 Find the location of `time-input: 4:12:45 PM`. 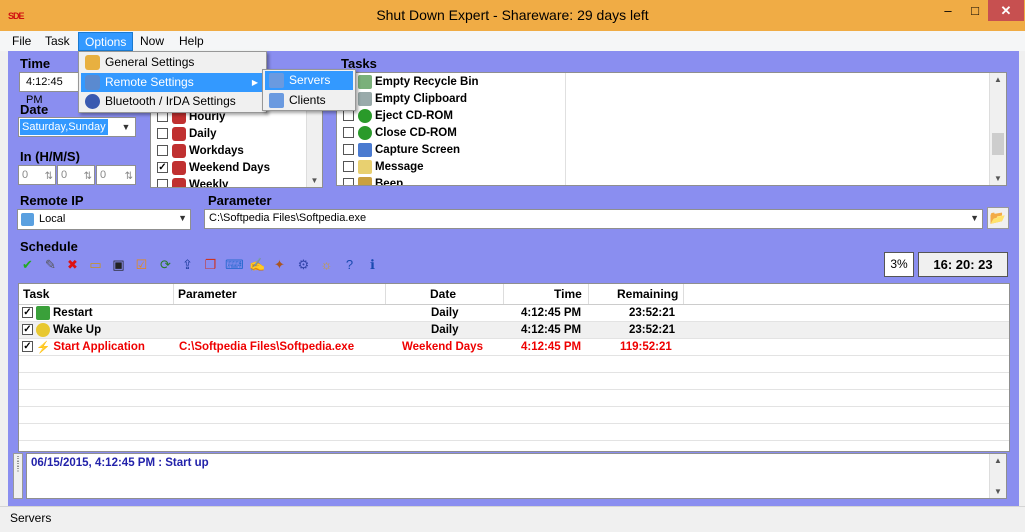

time-input: 4:12:45 PM is located at coordinates (50, 89).